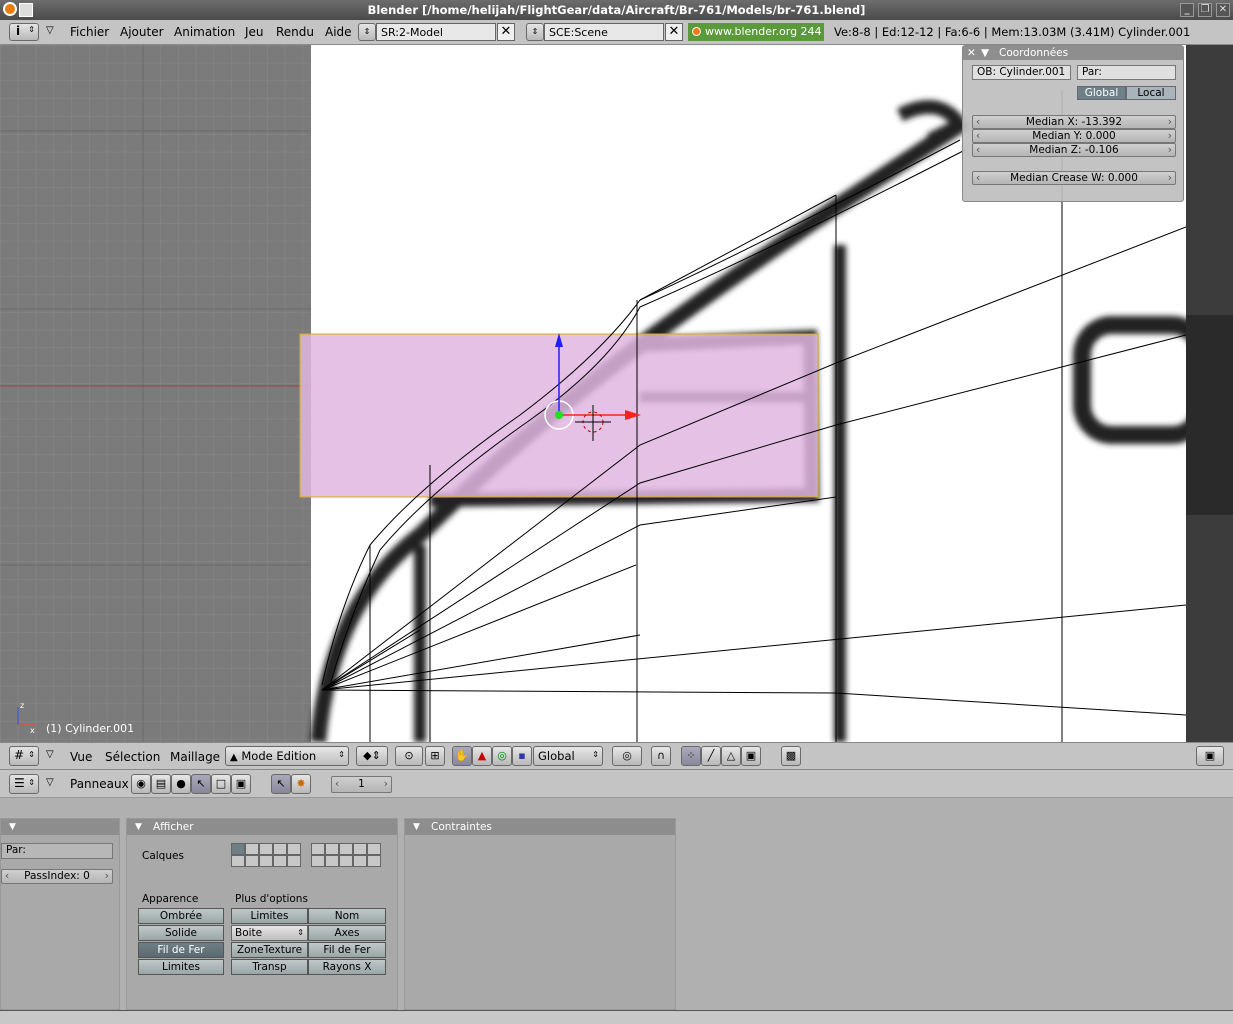 Image resolution: width=1233 pixels, height=1024 pixels. I want to click on minimize-icon: _, so click(1187, 10).